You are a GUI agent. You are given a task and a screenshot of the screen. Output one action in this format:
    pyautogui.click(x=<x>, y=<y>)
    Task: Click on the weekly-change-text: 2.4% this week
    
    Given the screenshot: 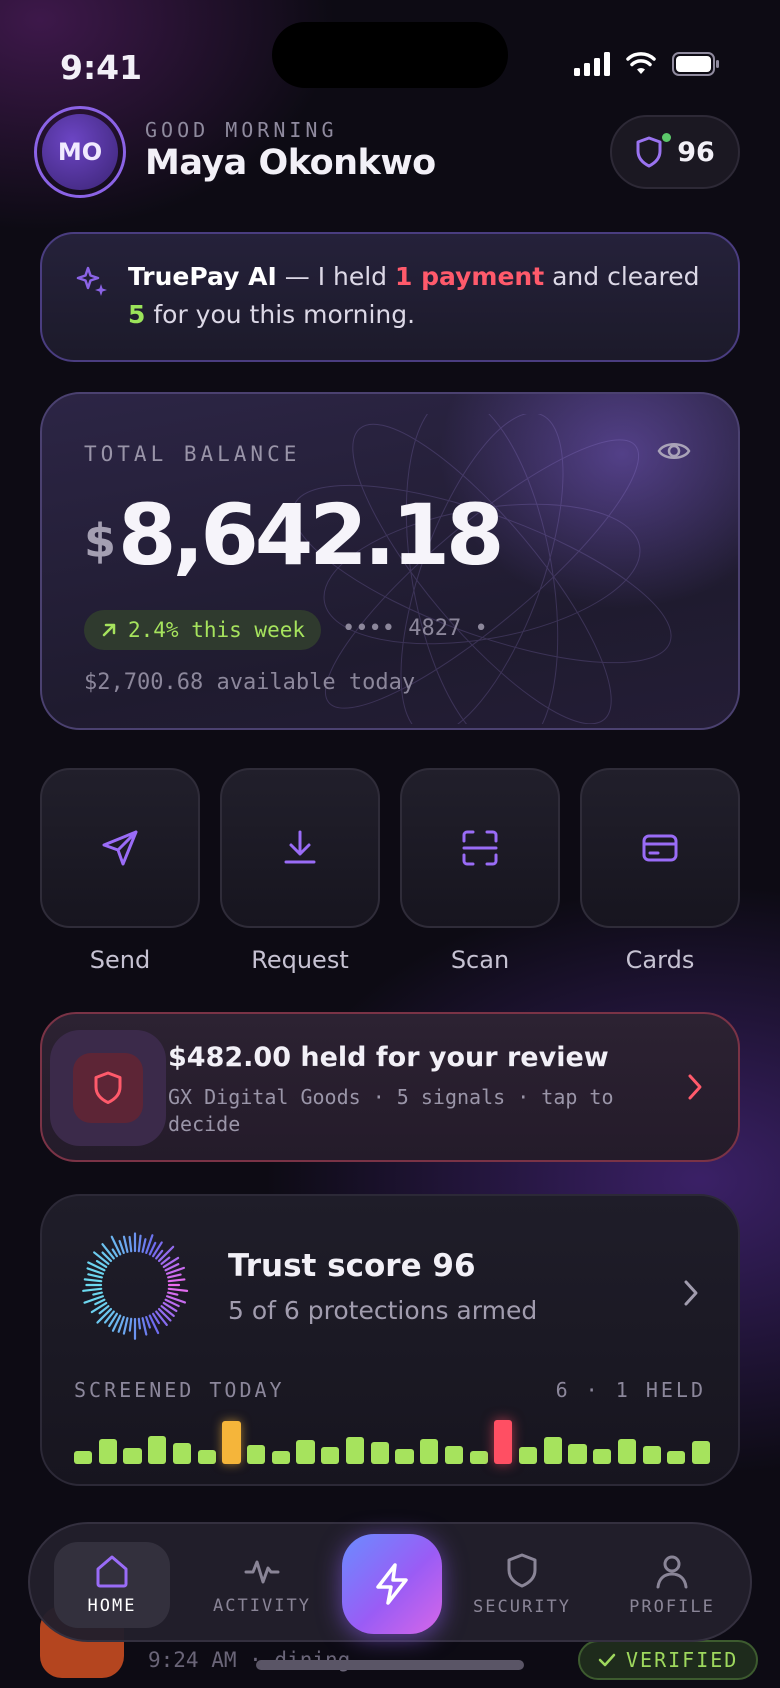 What is the action you would take?
    pyautogui.click(x=217, y=630)
    